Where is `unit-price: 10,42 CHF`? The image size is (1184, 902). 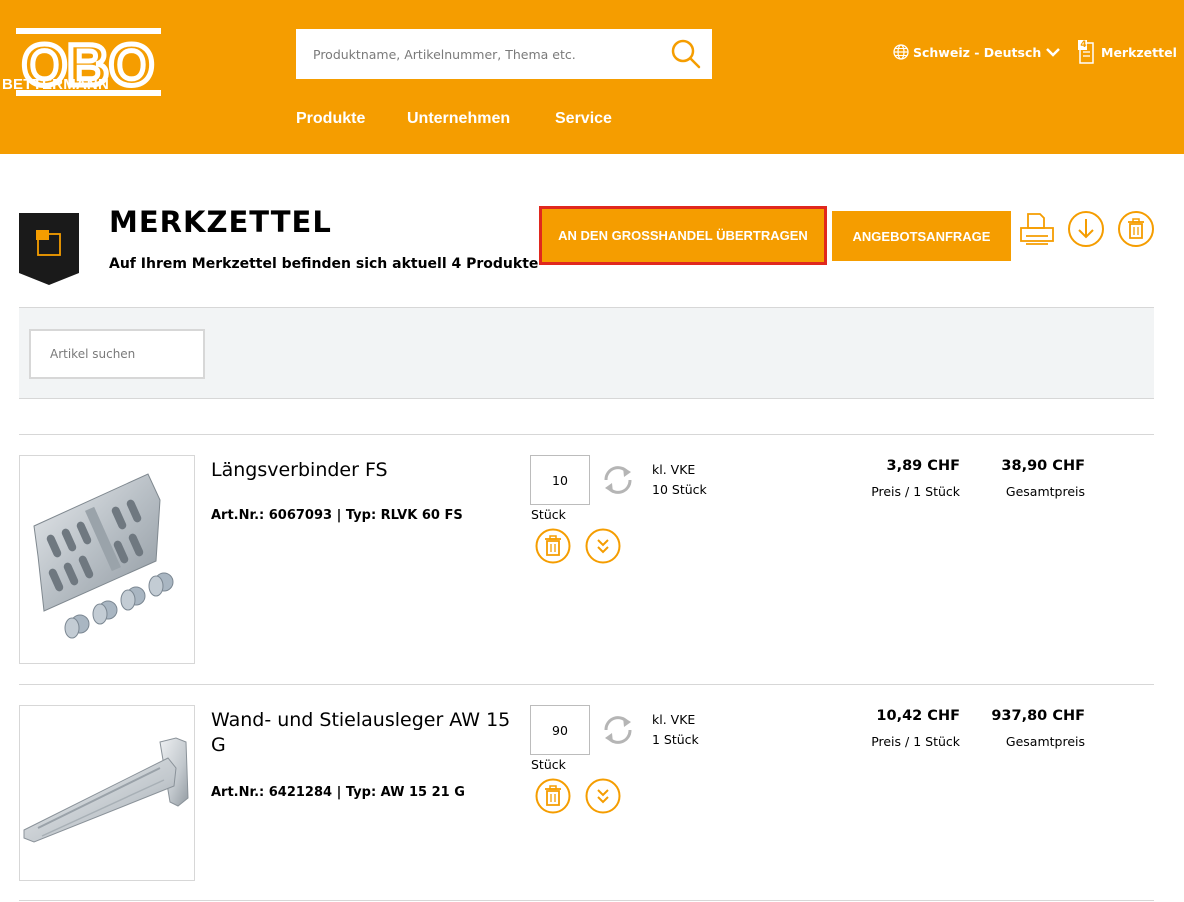
unit-price: 10,42 CHF is located at coordinates (918, 716).